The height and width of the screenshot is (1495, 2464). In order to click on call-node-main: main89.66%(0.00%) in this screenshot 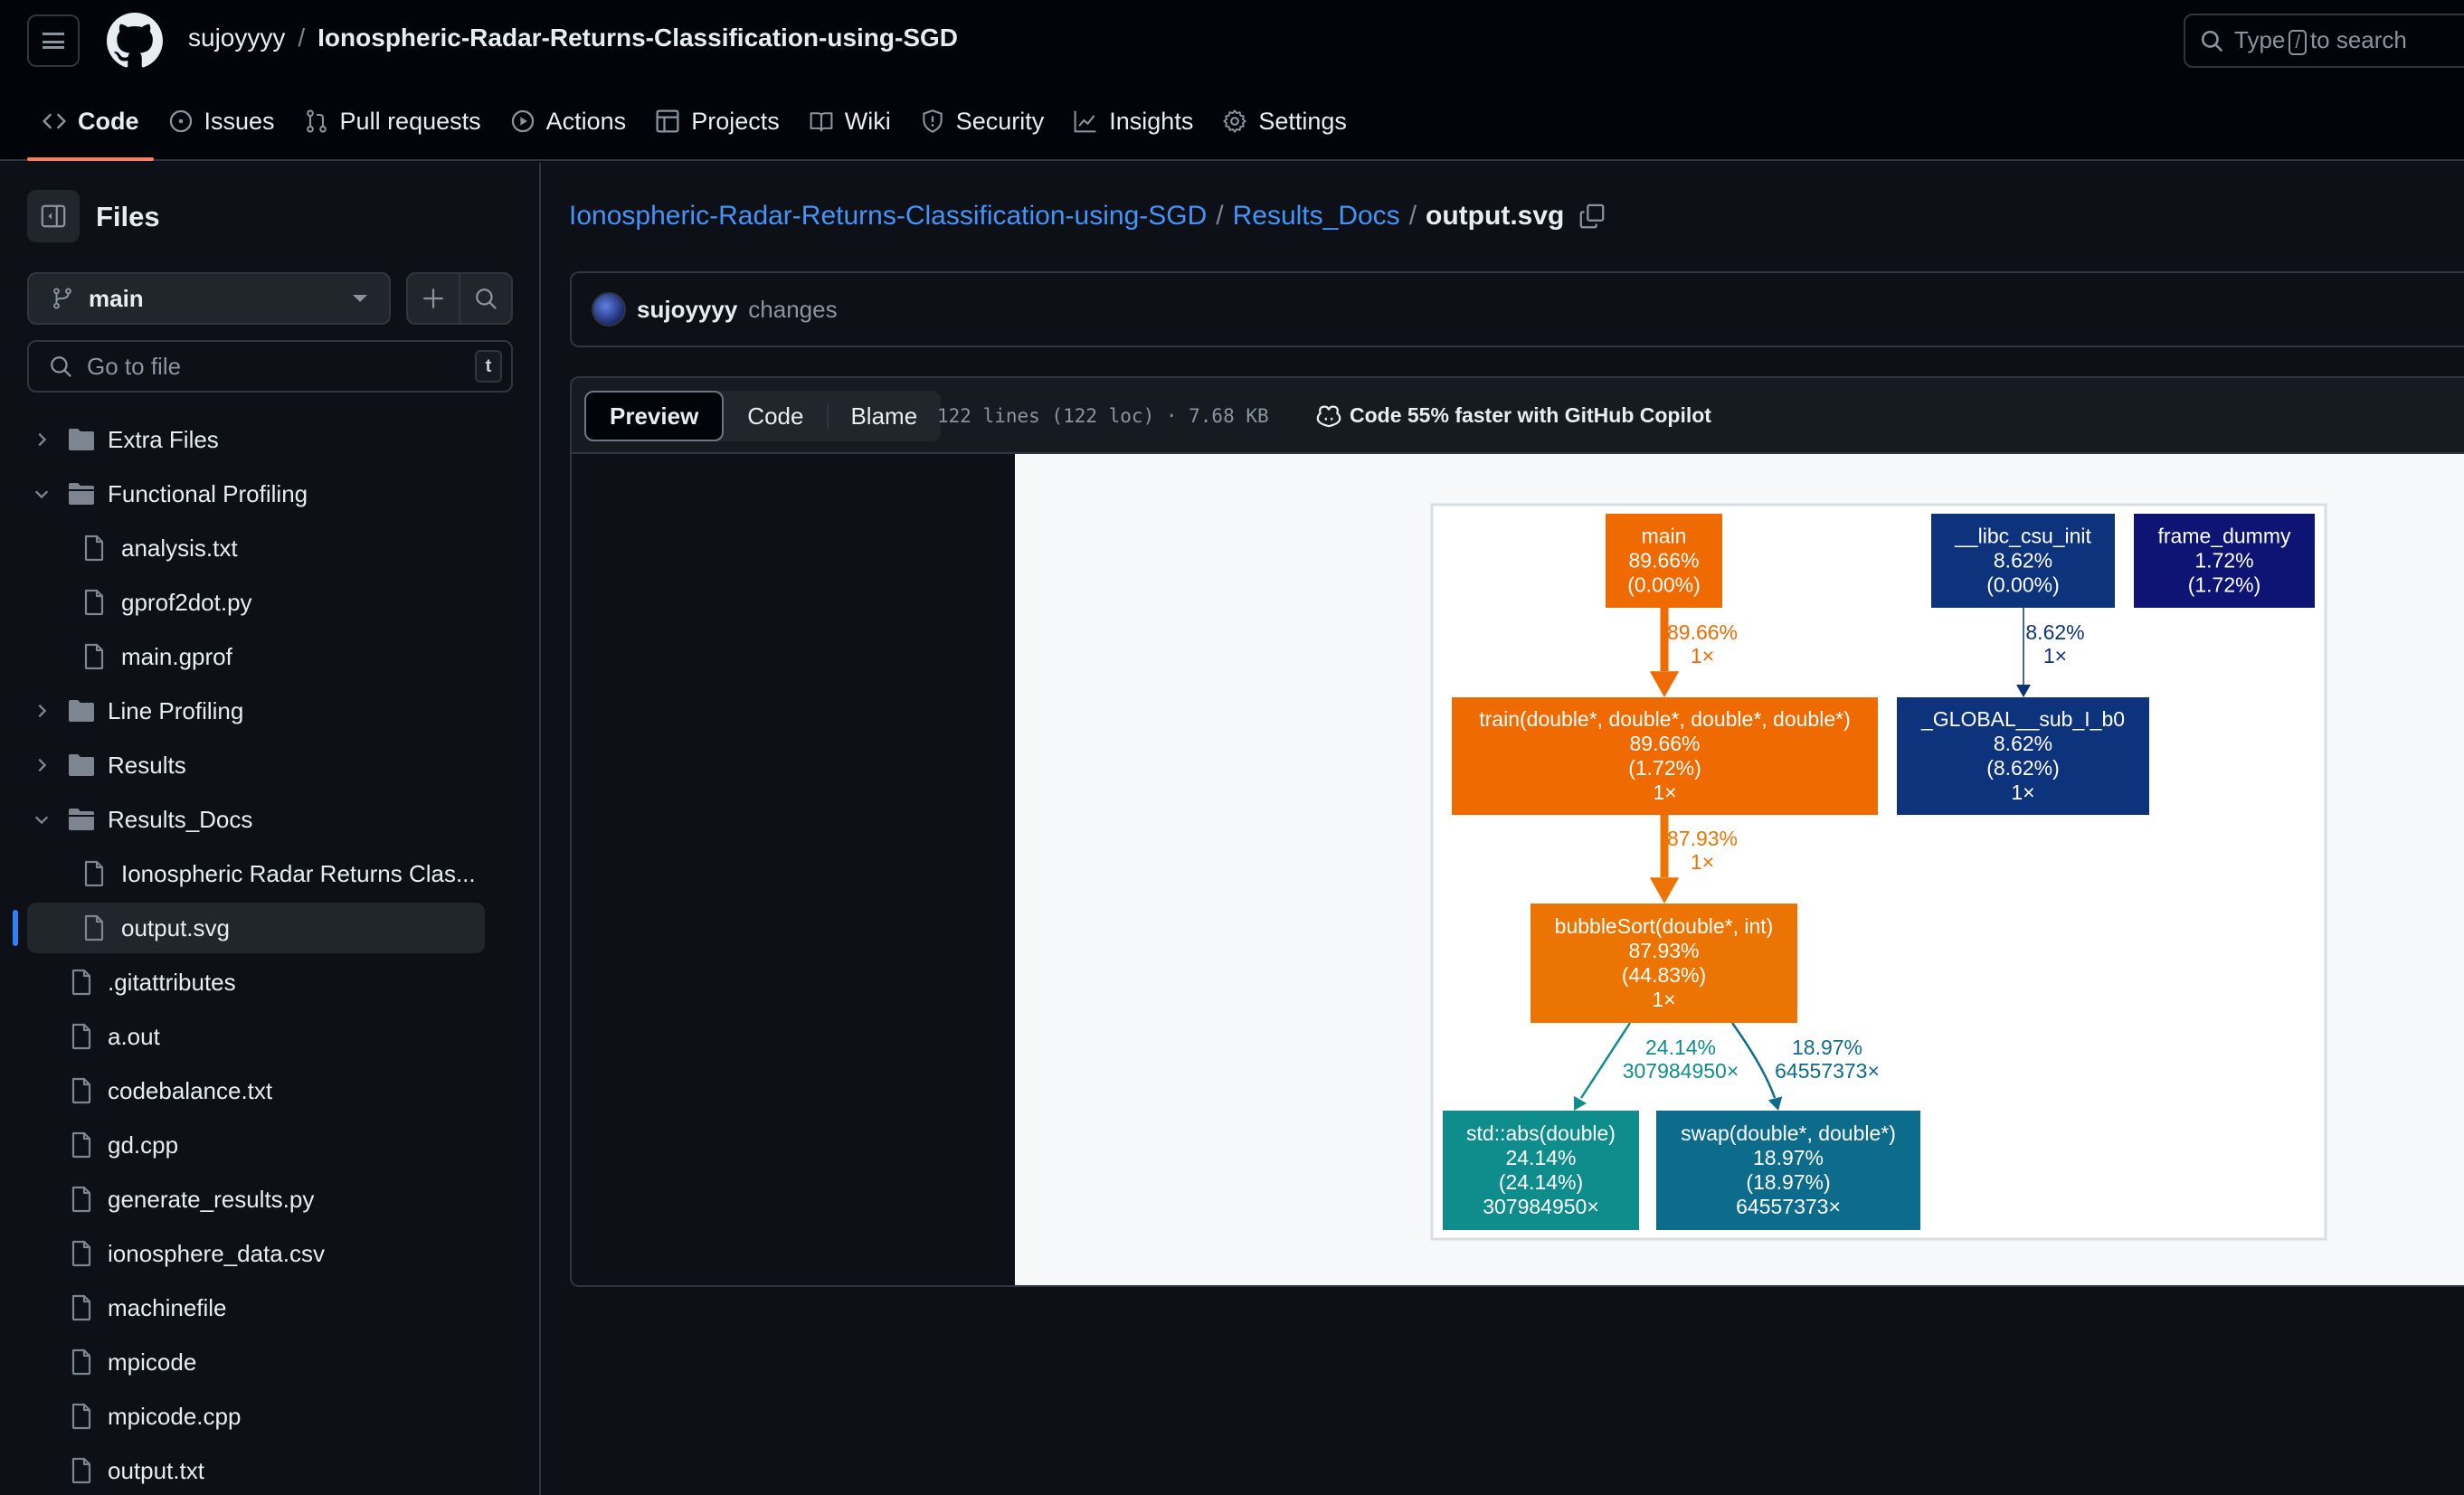, I will do `click(1664, 561)`.